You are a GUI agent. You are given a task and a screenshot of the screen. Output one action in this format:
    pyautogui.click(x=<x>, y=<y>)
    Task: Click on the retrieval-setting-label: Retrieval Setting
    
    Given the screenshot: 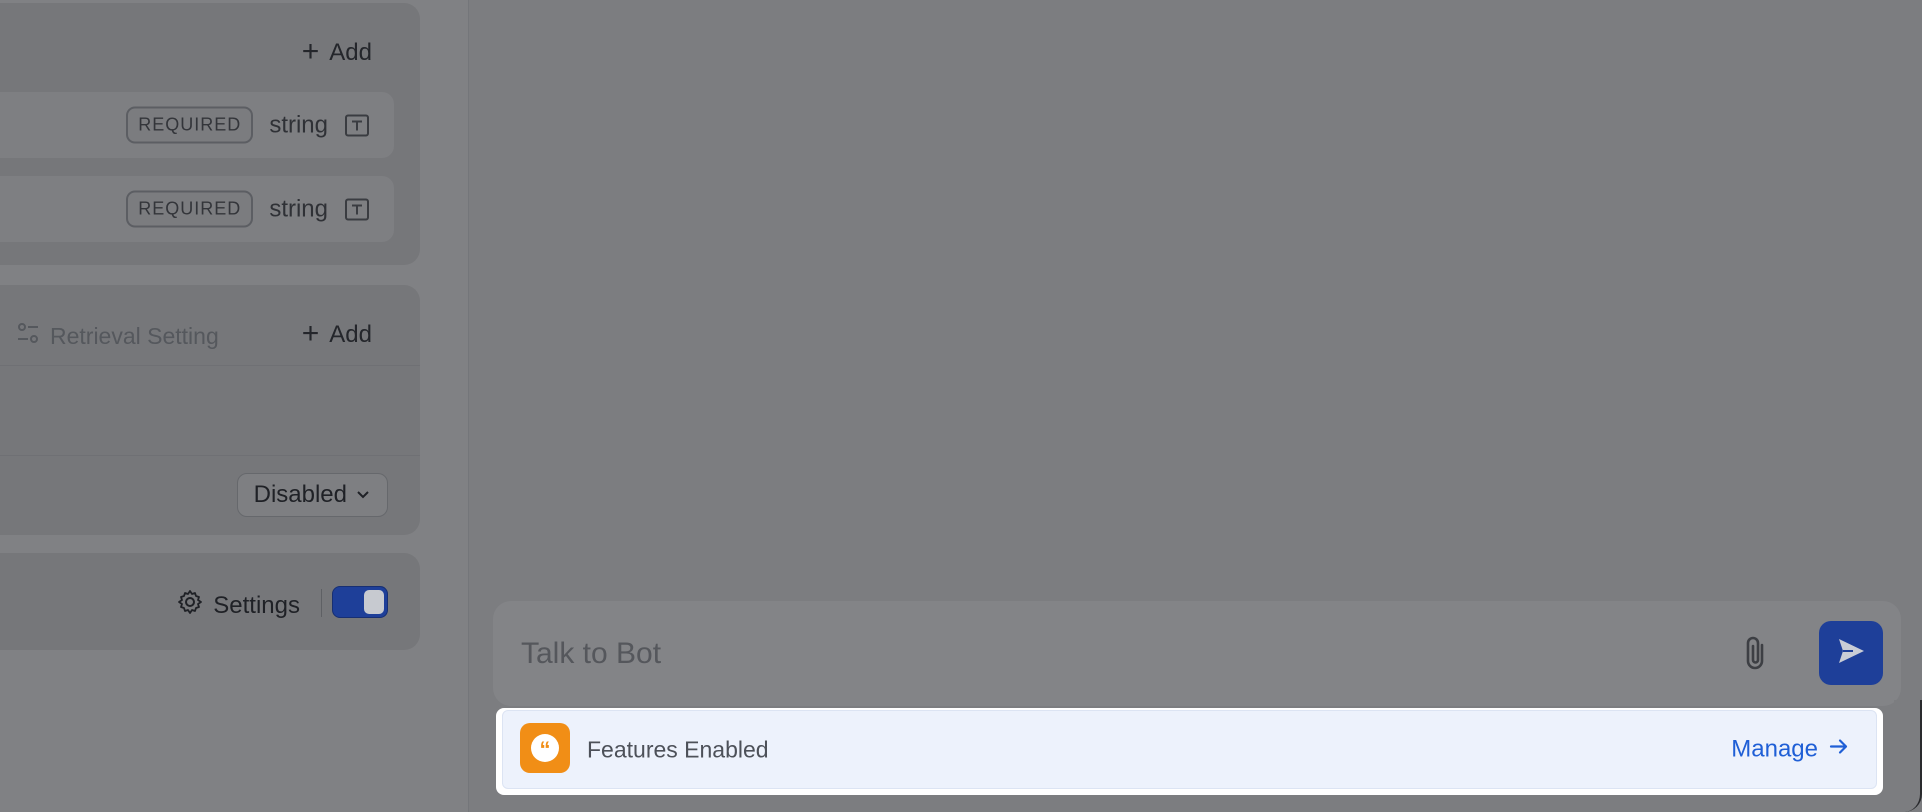 What is the action you would take?
    pyautogui.click(x=134, y=335)
    